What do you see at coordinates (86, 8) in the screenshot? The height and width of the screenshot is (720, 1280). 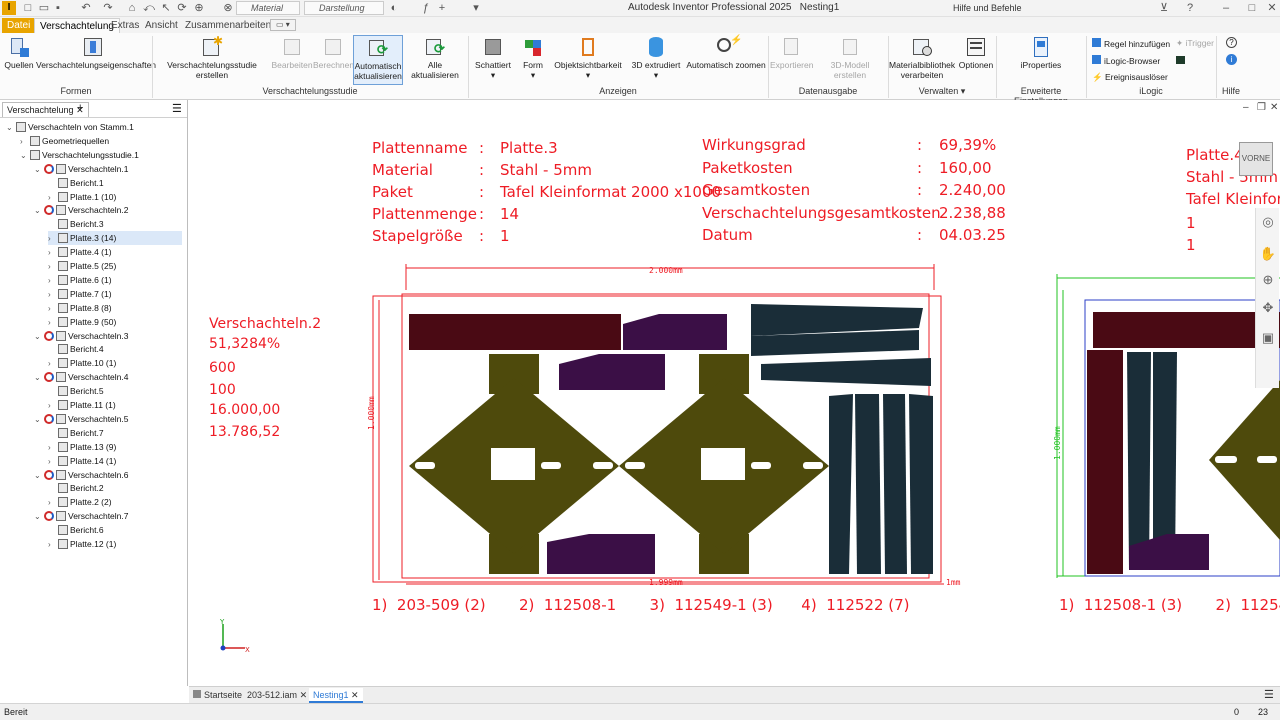 I see `undo-icon: ↶` at bounding box center [86, 8].